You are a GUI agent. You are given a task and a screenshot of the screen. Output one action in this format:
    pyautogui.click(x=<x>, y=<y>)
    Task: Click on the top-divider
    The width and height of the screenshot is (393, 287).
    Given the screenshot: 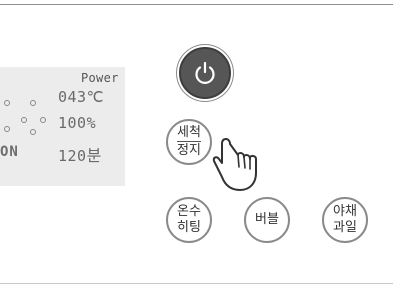 What is the action you would take?
    pyautogui.click(x=196, y=4)
    